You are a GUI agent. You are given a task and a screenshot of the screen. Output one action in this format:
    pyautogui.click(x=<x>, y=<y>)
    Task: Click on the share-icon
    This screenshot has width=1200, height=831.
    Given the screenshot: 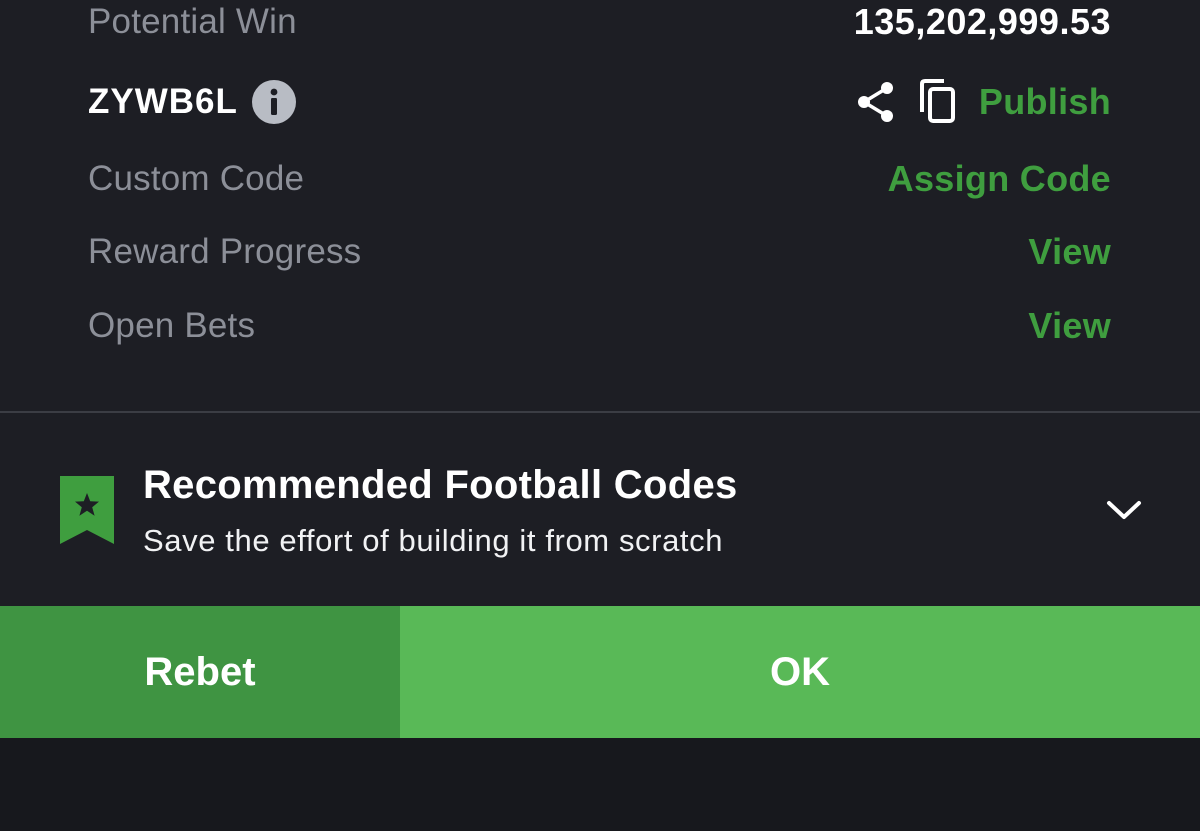 What is the action you would take?
    pyautogui.click(x=876, y=102)
    